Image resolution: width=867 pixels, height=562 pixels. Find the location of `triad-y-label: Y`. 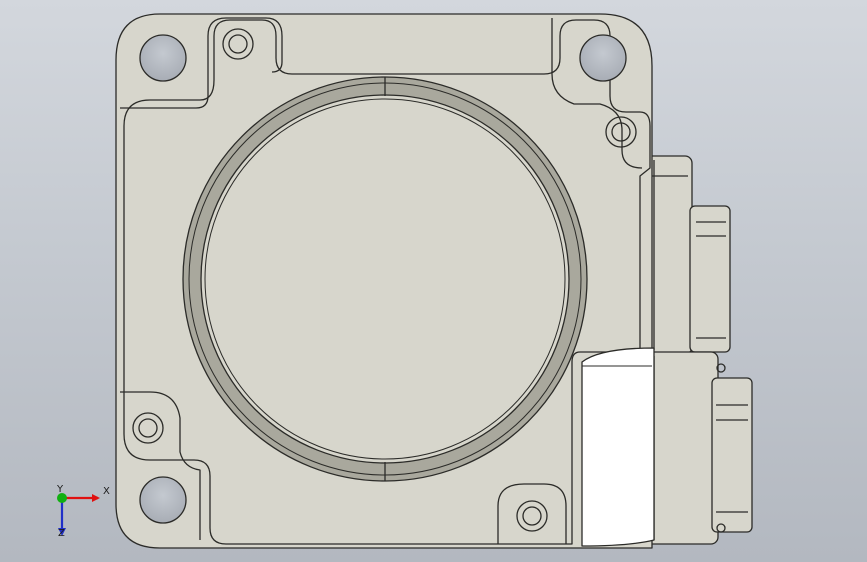

triad-y-label: Y is located at coordinates (60, 489).